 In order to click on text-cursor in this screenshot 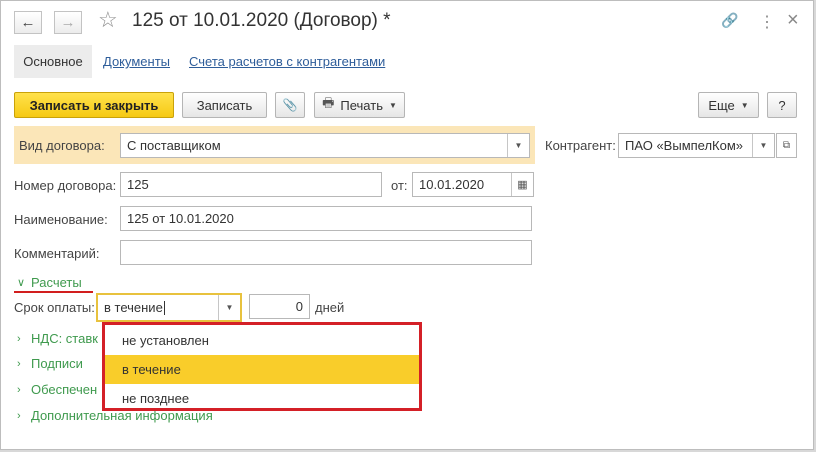, I will do `click(164, 307)`.